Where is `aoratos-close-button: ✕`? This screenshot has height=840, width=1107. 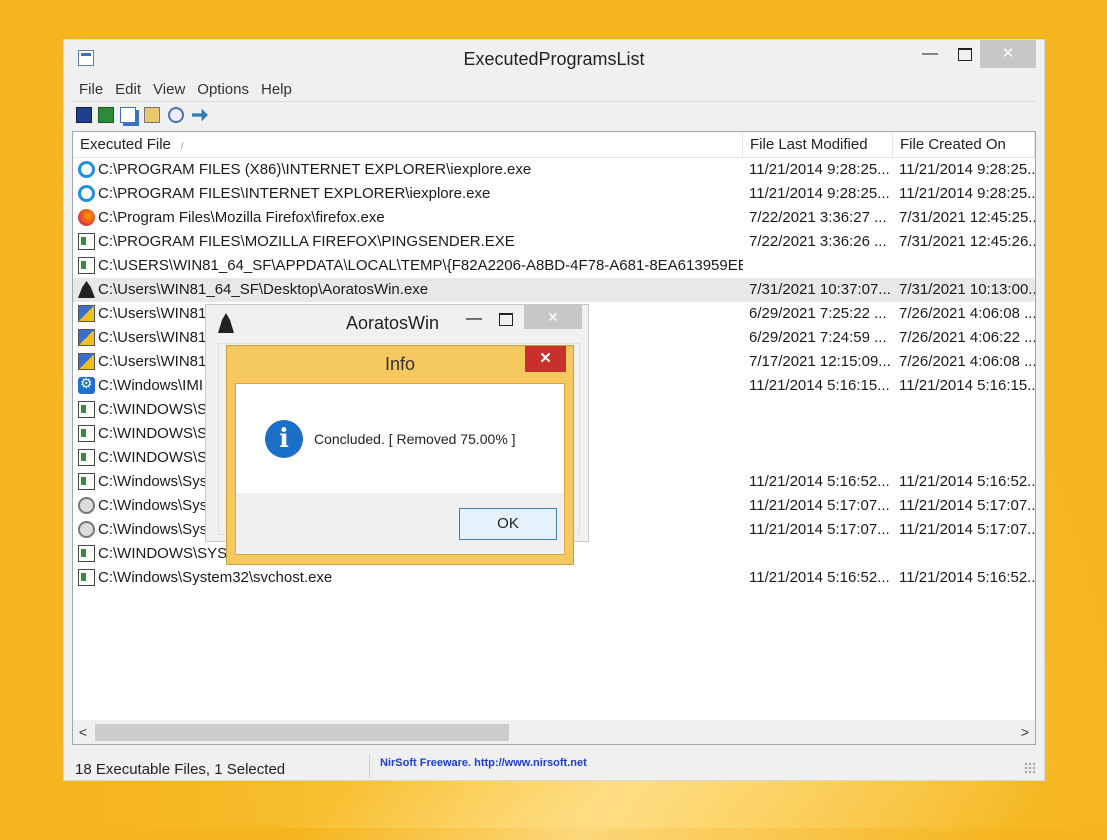
aoratos-close-button: ✕ is located at coordinates (553, 317).